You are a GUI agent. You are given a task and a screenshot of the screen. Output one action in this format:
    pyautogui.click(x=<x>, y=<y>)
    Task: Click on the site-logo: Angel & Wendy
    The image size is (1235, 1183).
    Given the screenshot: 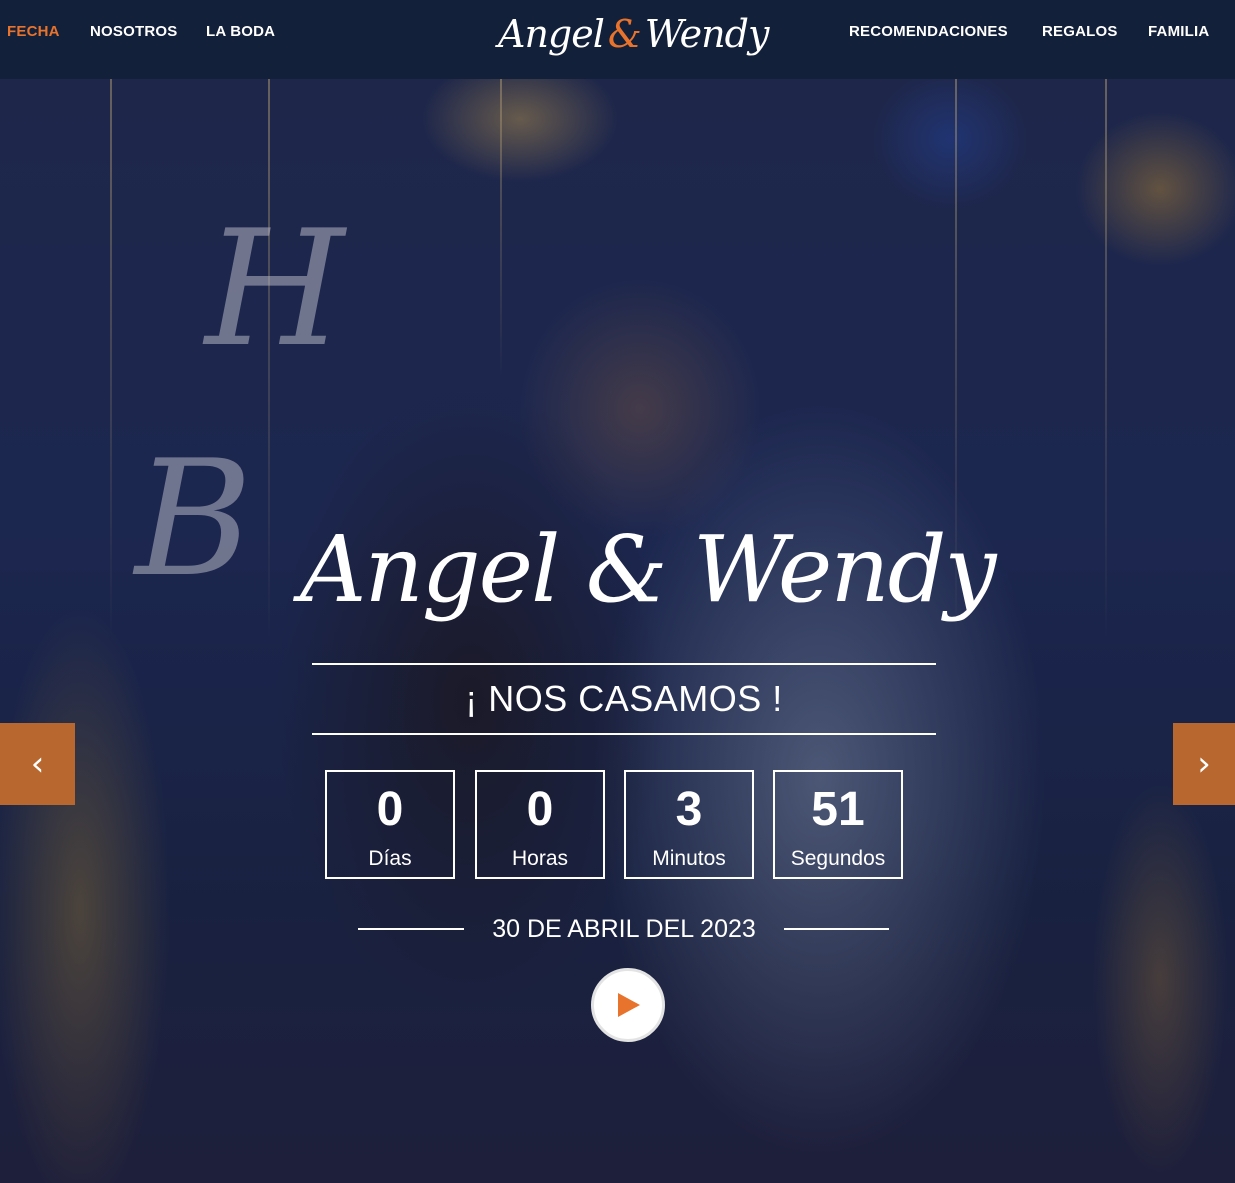 What is the action you would take?
    pyautogui.click(x=633, y=36)
    